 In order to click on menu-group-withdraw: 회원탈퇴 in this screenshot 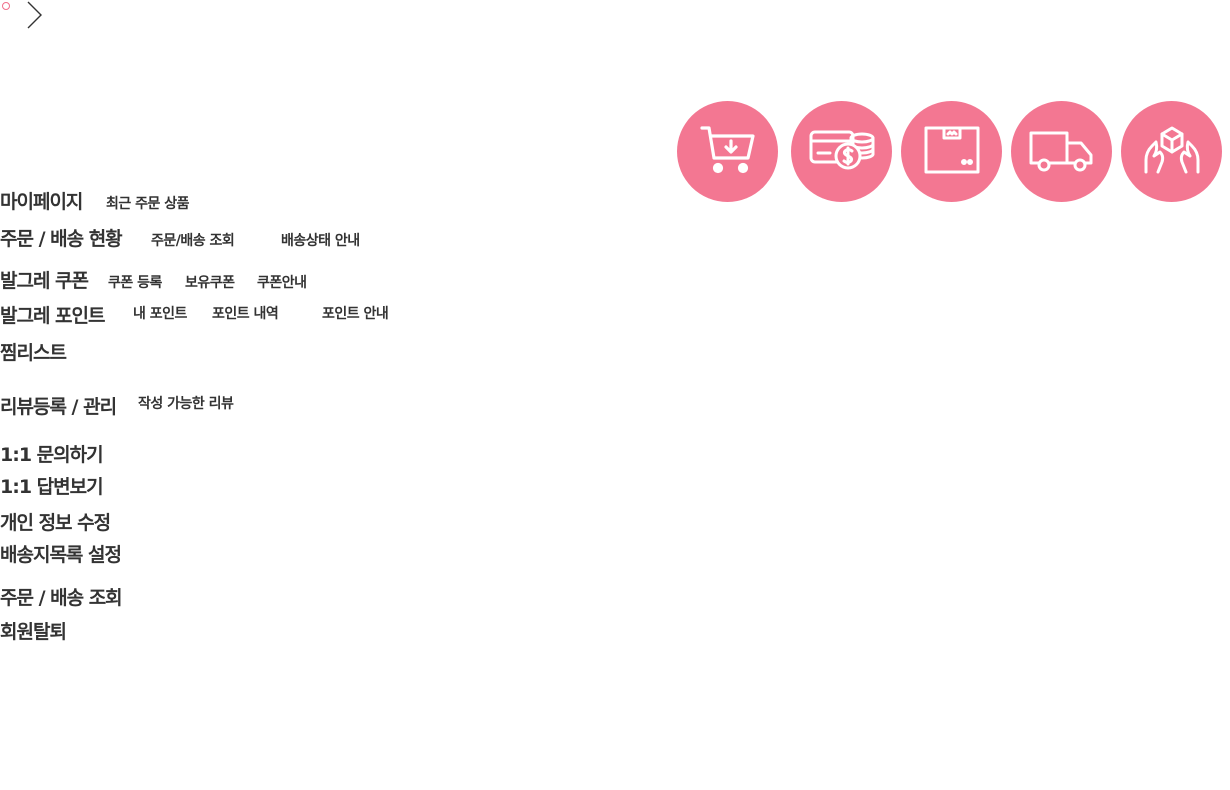, I will do `click(33, 630)`.